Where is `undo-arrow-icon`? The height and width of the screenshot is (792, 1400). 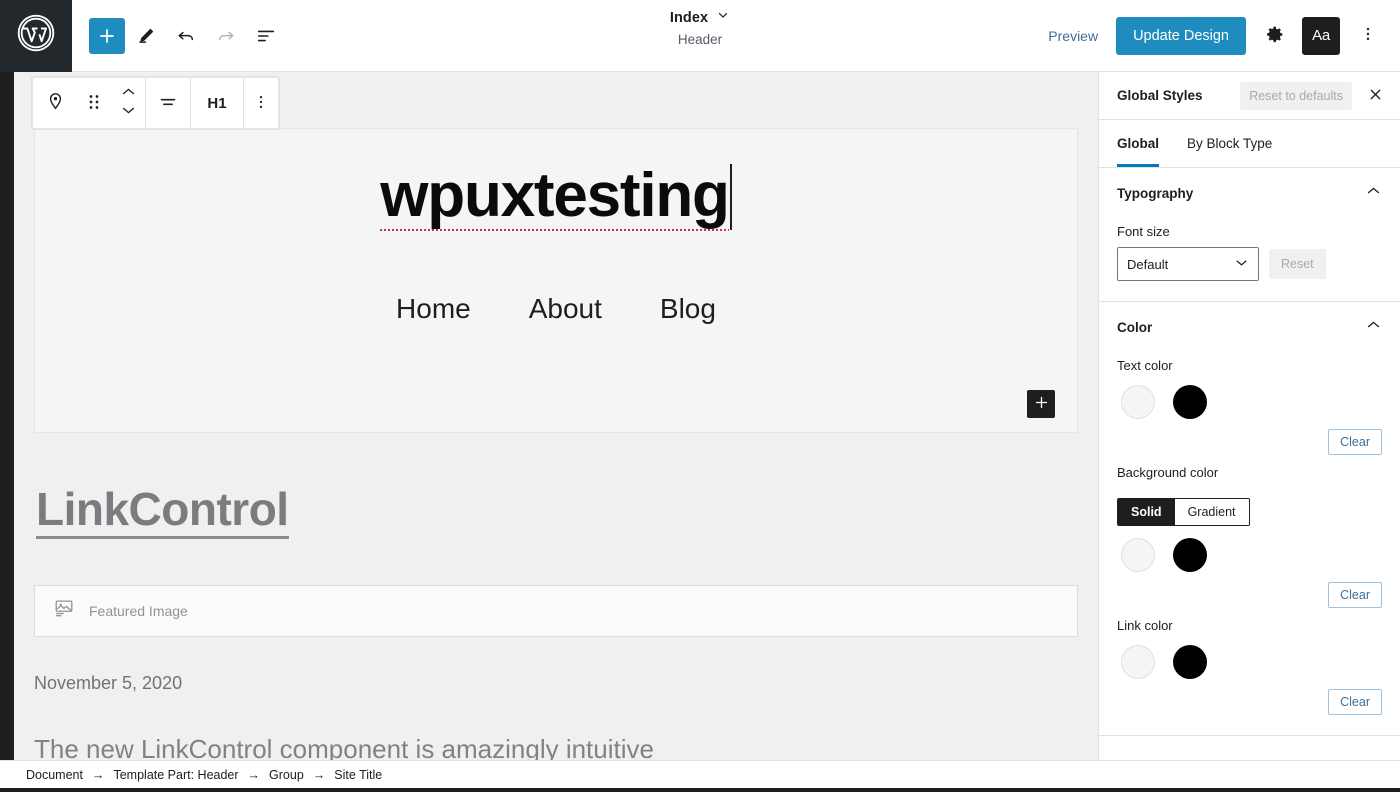
undo-arrow-icon is located at coordinates (186, 36).